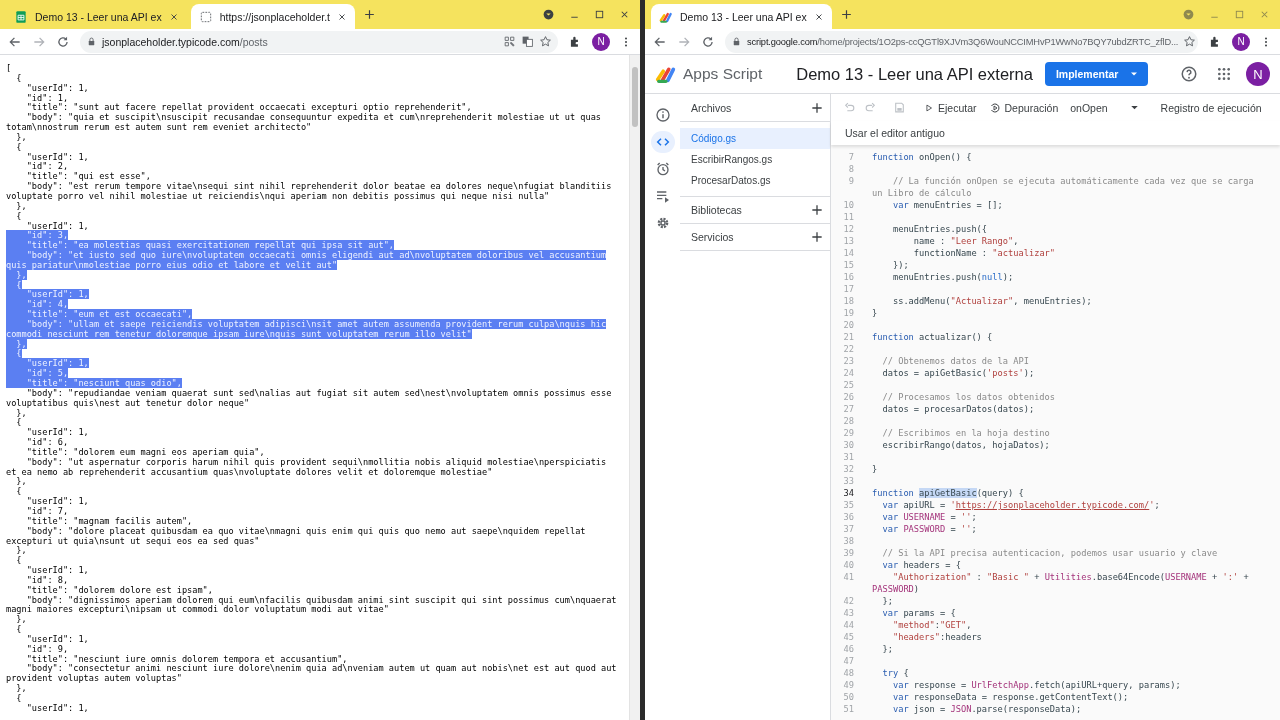  What do you see at coordinates (47, 166) in the screenshot?
I see `json-line: "id": 2,` at bounding box center [47, 166].